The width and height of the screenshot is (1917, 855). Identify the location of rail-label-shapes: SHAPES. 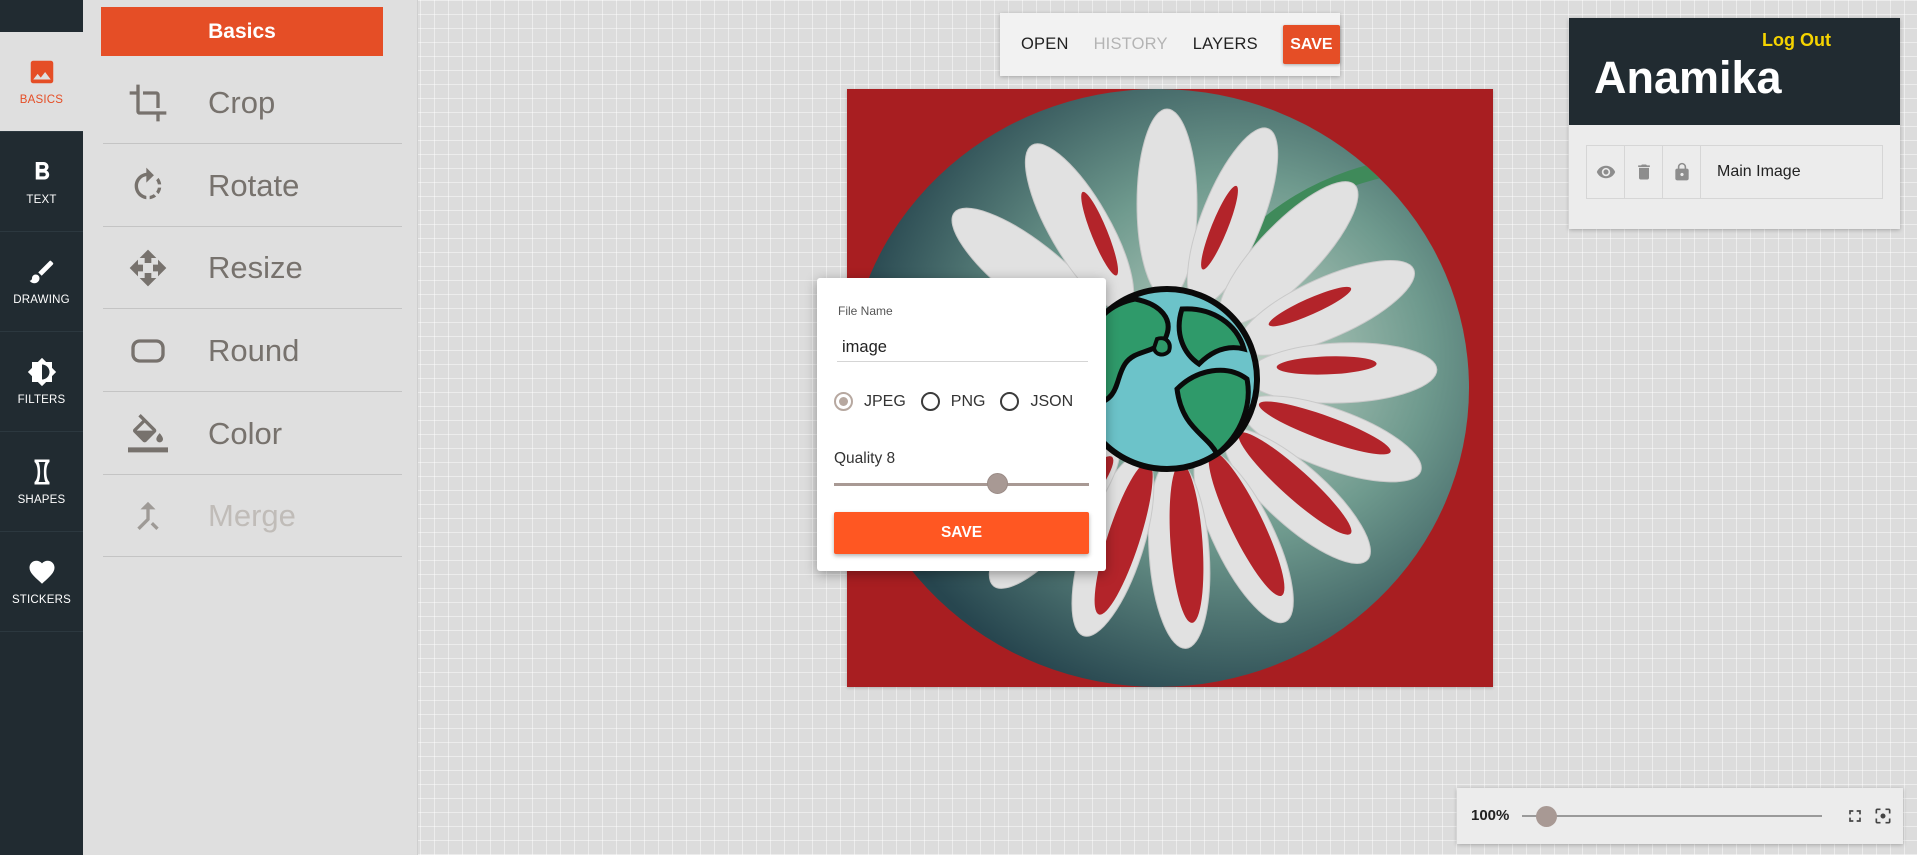
(41, 500).